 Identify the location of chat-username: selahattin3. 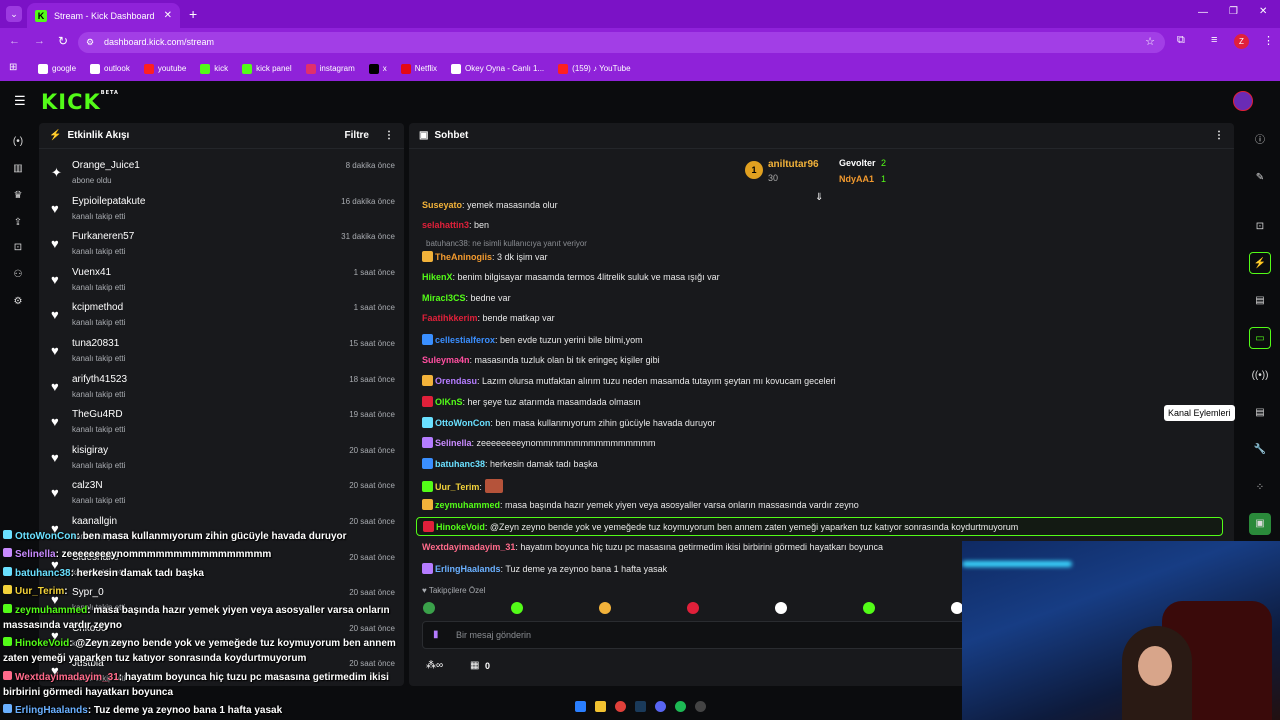
(445, 225).